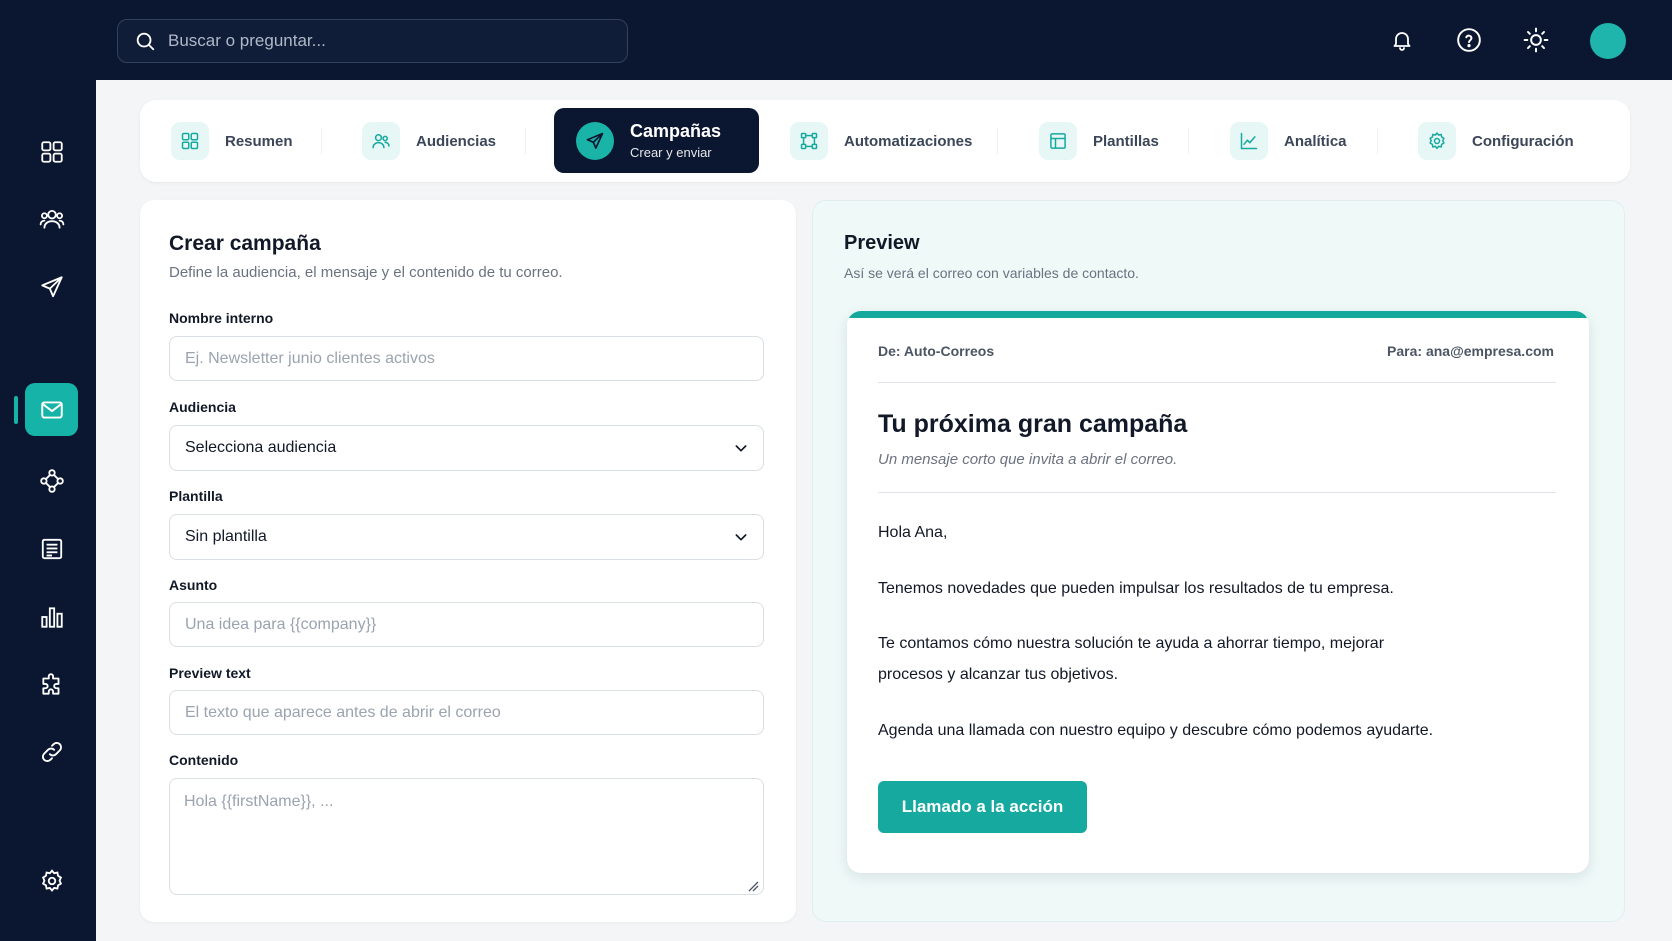  What do you see at coordinates (16, 410) in the screenshot?
I see `active-indicator` at bounding box center [16, 410].